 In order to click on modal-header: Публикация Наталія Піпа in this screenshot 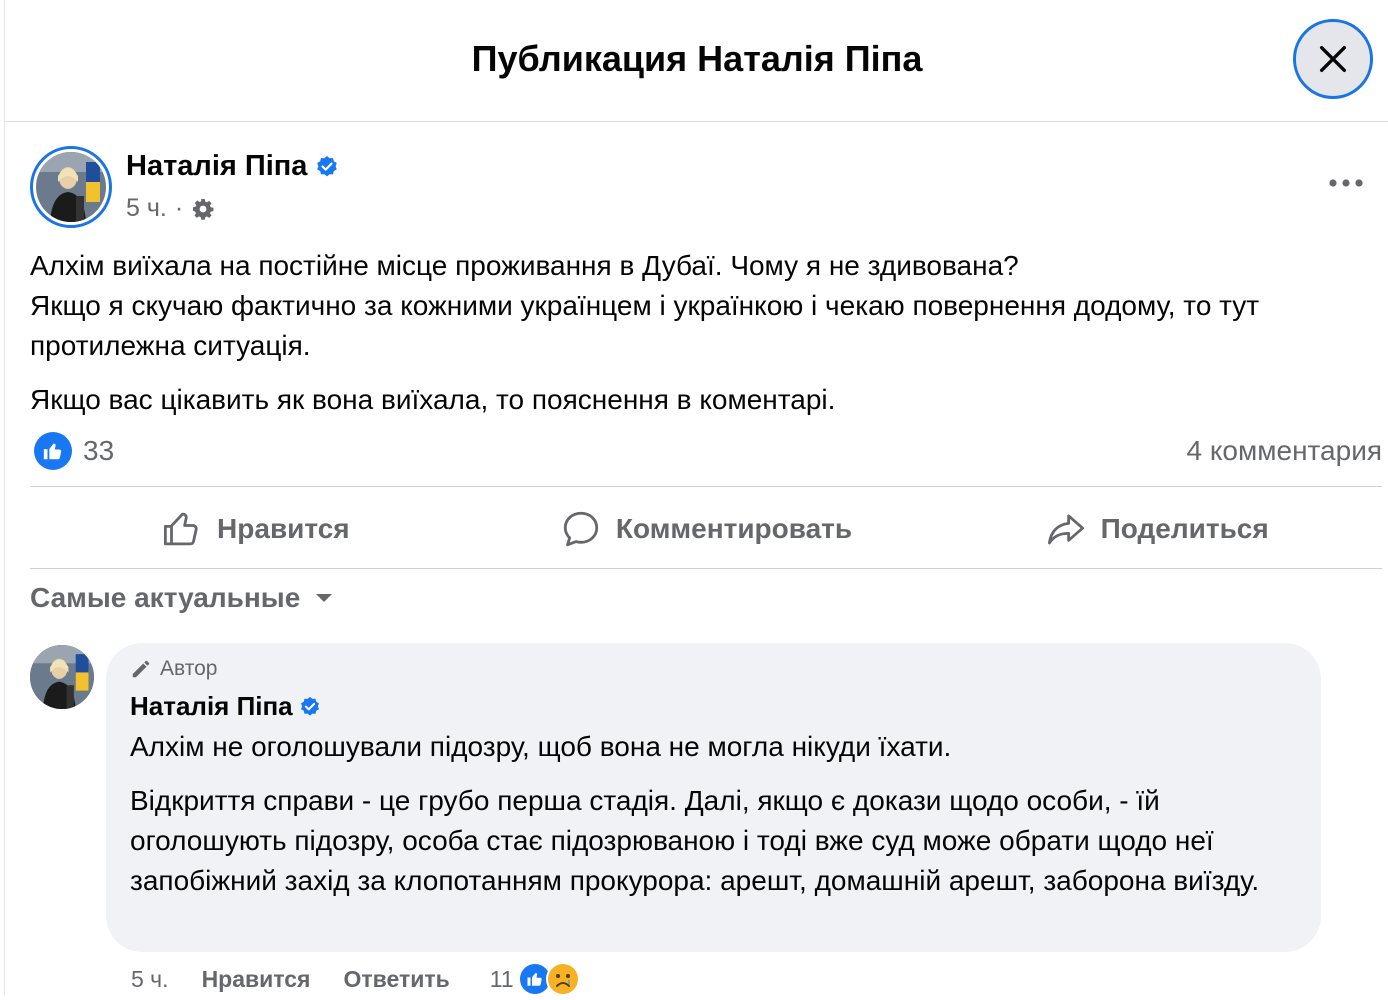, I will do `click(696, 61)`.